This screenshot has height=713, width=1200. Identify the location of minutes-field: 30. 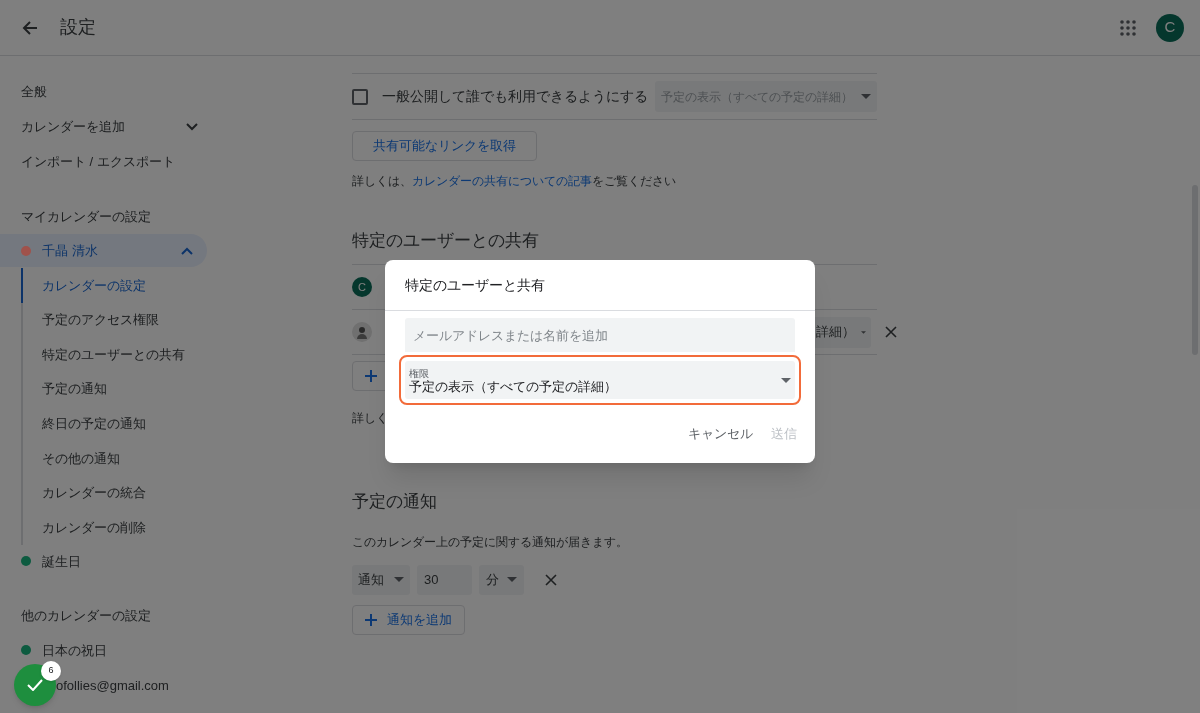
(444, 579).